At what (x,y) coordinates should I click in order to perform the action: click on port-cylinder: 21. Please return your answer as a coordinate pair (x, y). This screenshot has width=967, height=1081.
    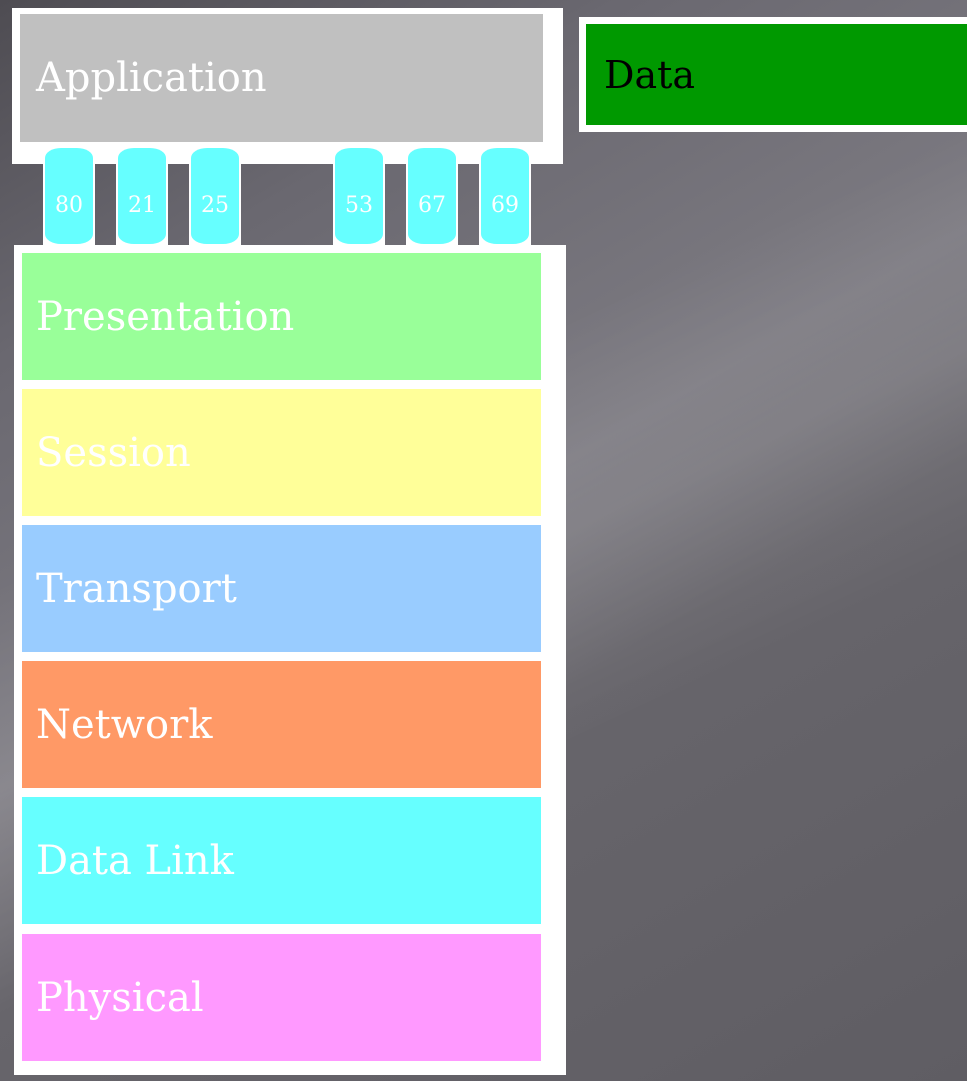
    Looking at the image, I should click on (142, 196).